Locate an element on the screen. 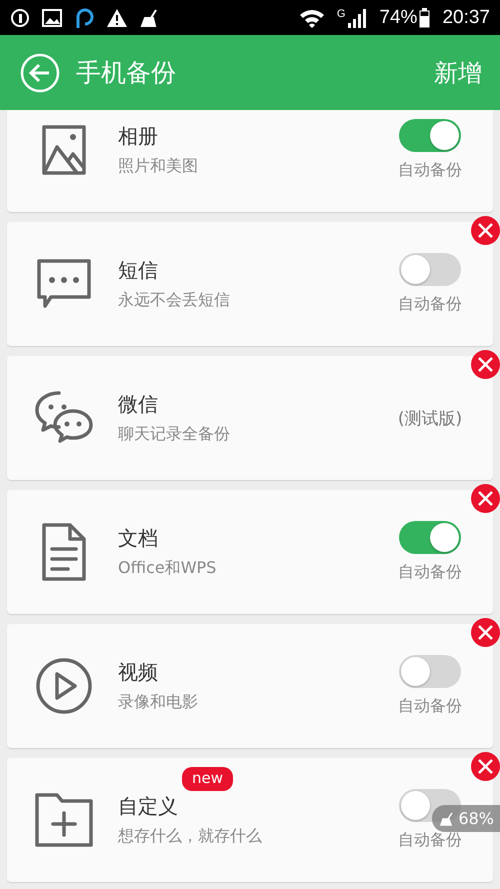 This screenshot has width=500, height=889. item-title: 自定义 is located at coordinates (148, 806).